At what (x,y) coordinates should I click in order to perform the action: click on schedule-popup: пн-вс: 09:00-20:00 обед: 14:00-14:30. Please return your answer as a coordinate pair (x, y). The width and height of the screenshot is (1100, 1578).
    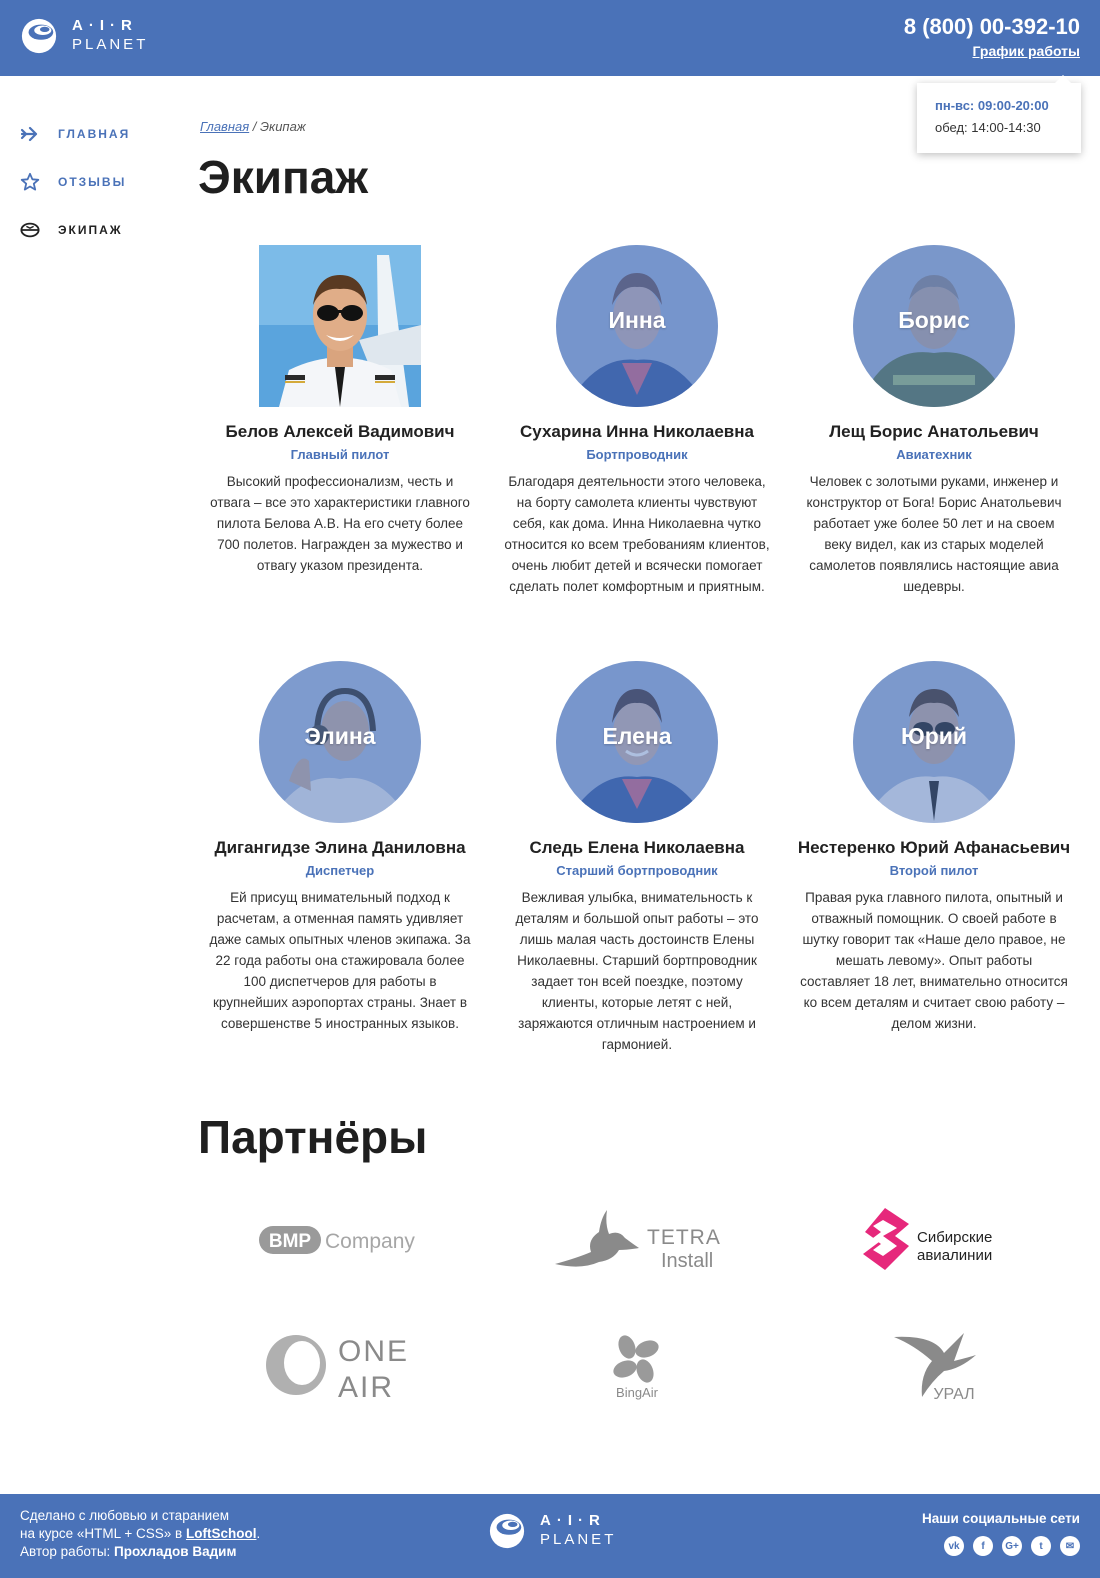
    Looking at the image, I should click on (999, 114).